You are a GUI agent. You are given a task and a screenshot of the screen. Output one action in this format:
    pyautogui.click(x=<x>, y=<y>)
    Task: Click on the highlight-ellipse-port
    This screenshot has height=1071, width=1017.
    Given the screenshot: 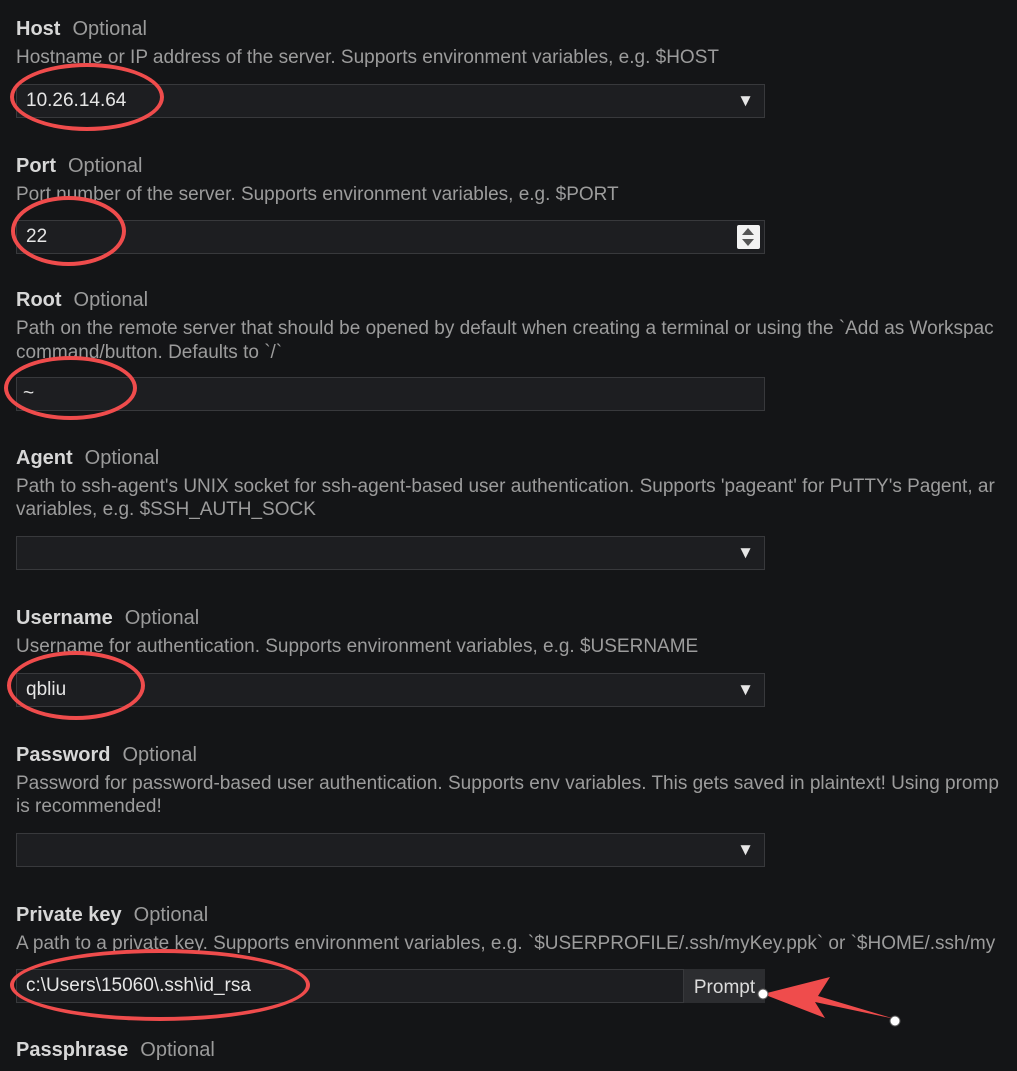 What is the action you would take?
    pyautogui.click(x=68, y=231)
    